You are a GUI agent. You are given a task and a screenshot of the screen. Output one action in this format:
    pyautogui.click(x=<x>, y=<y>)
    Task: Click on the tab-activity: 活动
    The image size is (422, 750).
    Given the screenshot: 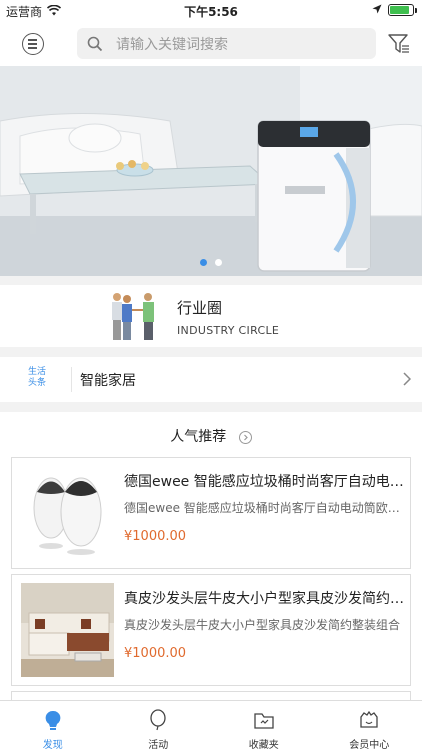 What is the action you would take?
    pyautogui.click(x=159, y=725)
    